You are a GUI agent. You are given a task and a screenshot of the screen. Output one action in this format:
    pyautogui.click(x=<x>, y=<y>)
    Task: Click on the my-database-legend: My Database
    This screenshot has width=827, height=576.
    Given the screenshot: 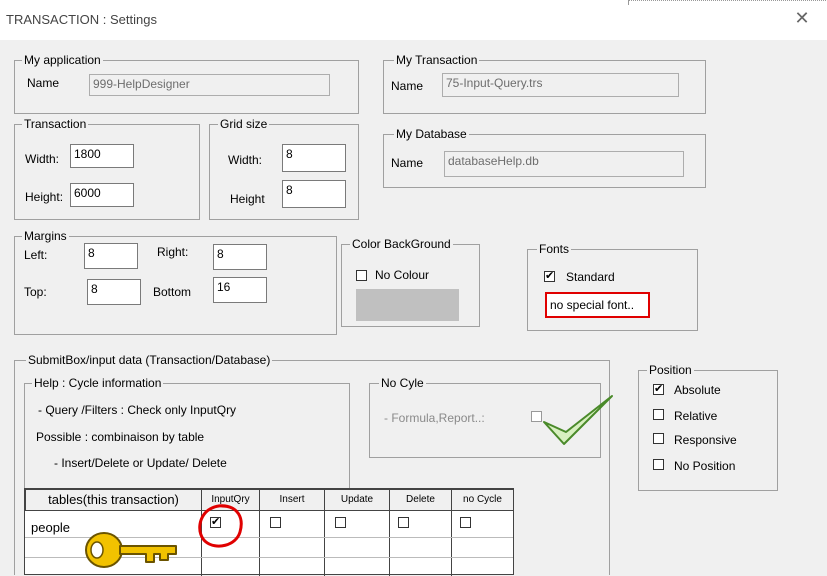 What is the action you would take?
    pyautogui.click(x=431, y=134)
    